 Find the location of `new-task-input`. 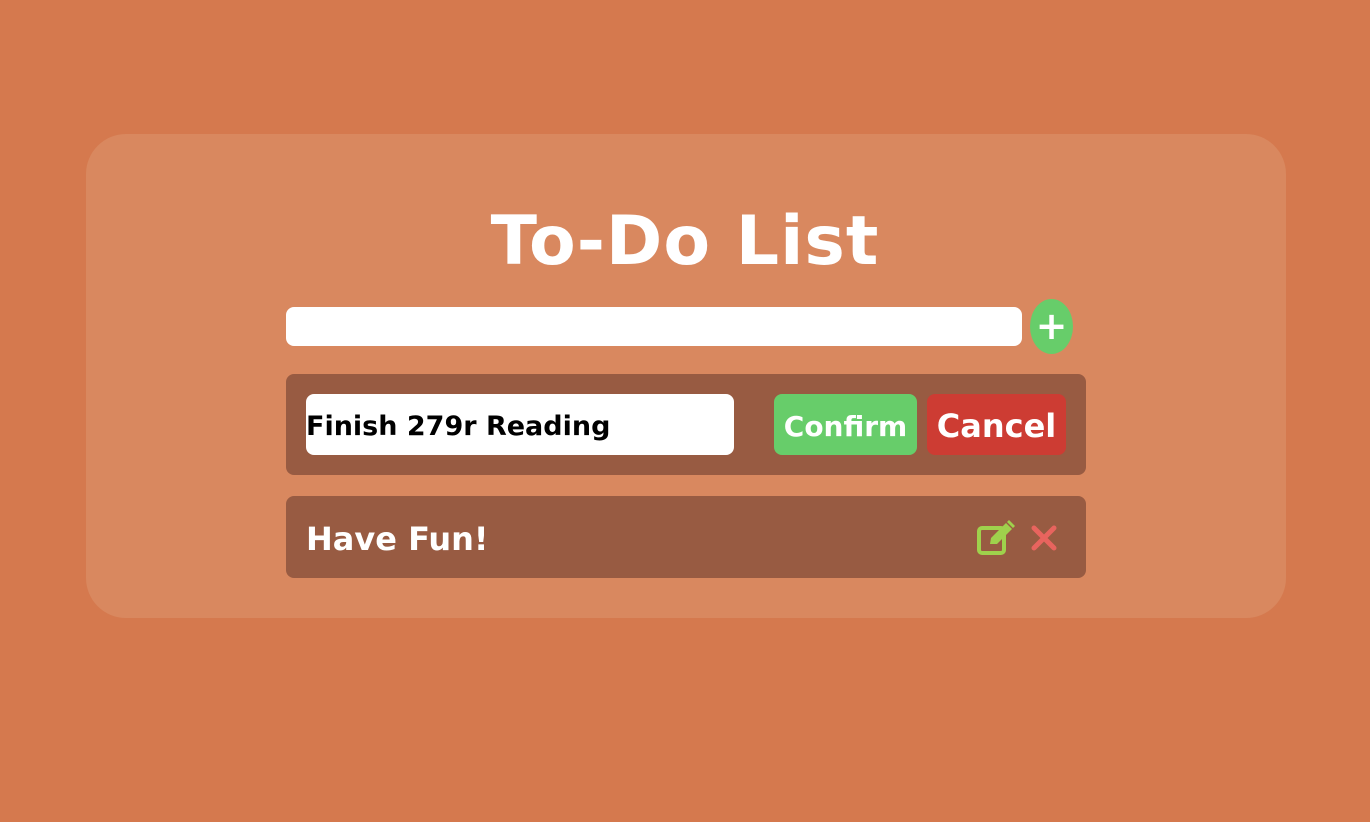

new-task-input is located at coordinates (654, 326).